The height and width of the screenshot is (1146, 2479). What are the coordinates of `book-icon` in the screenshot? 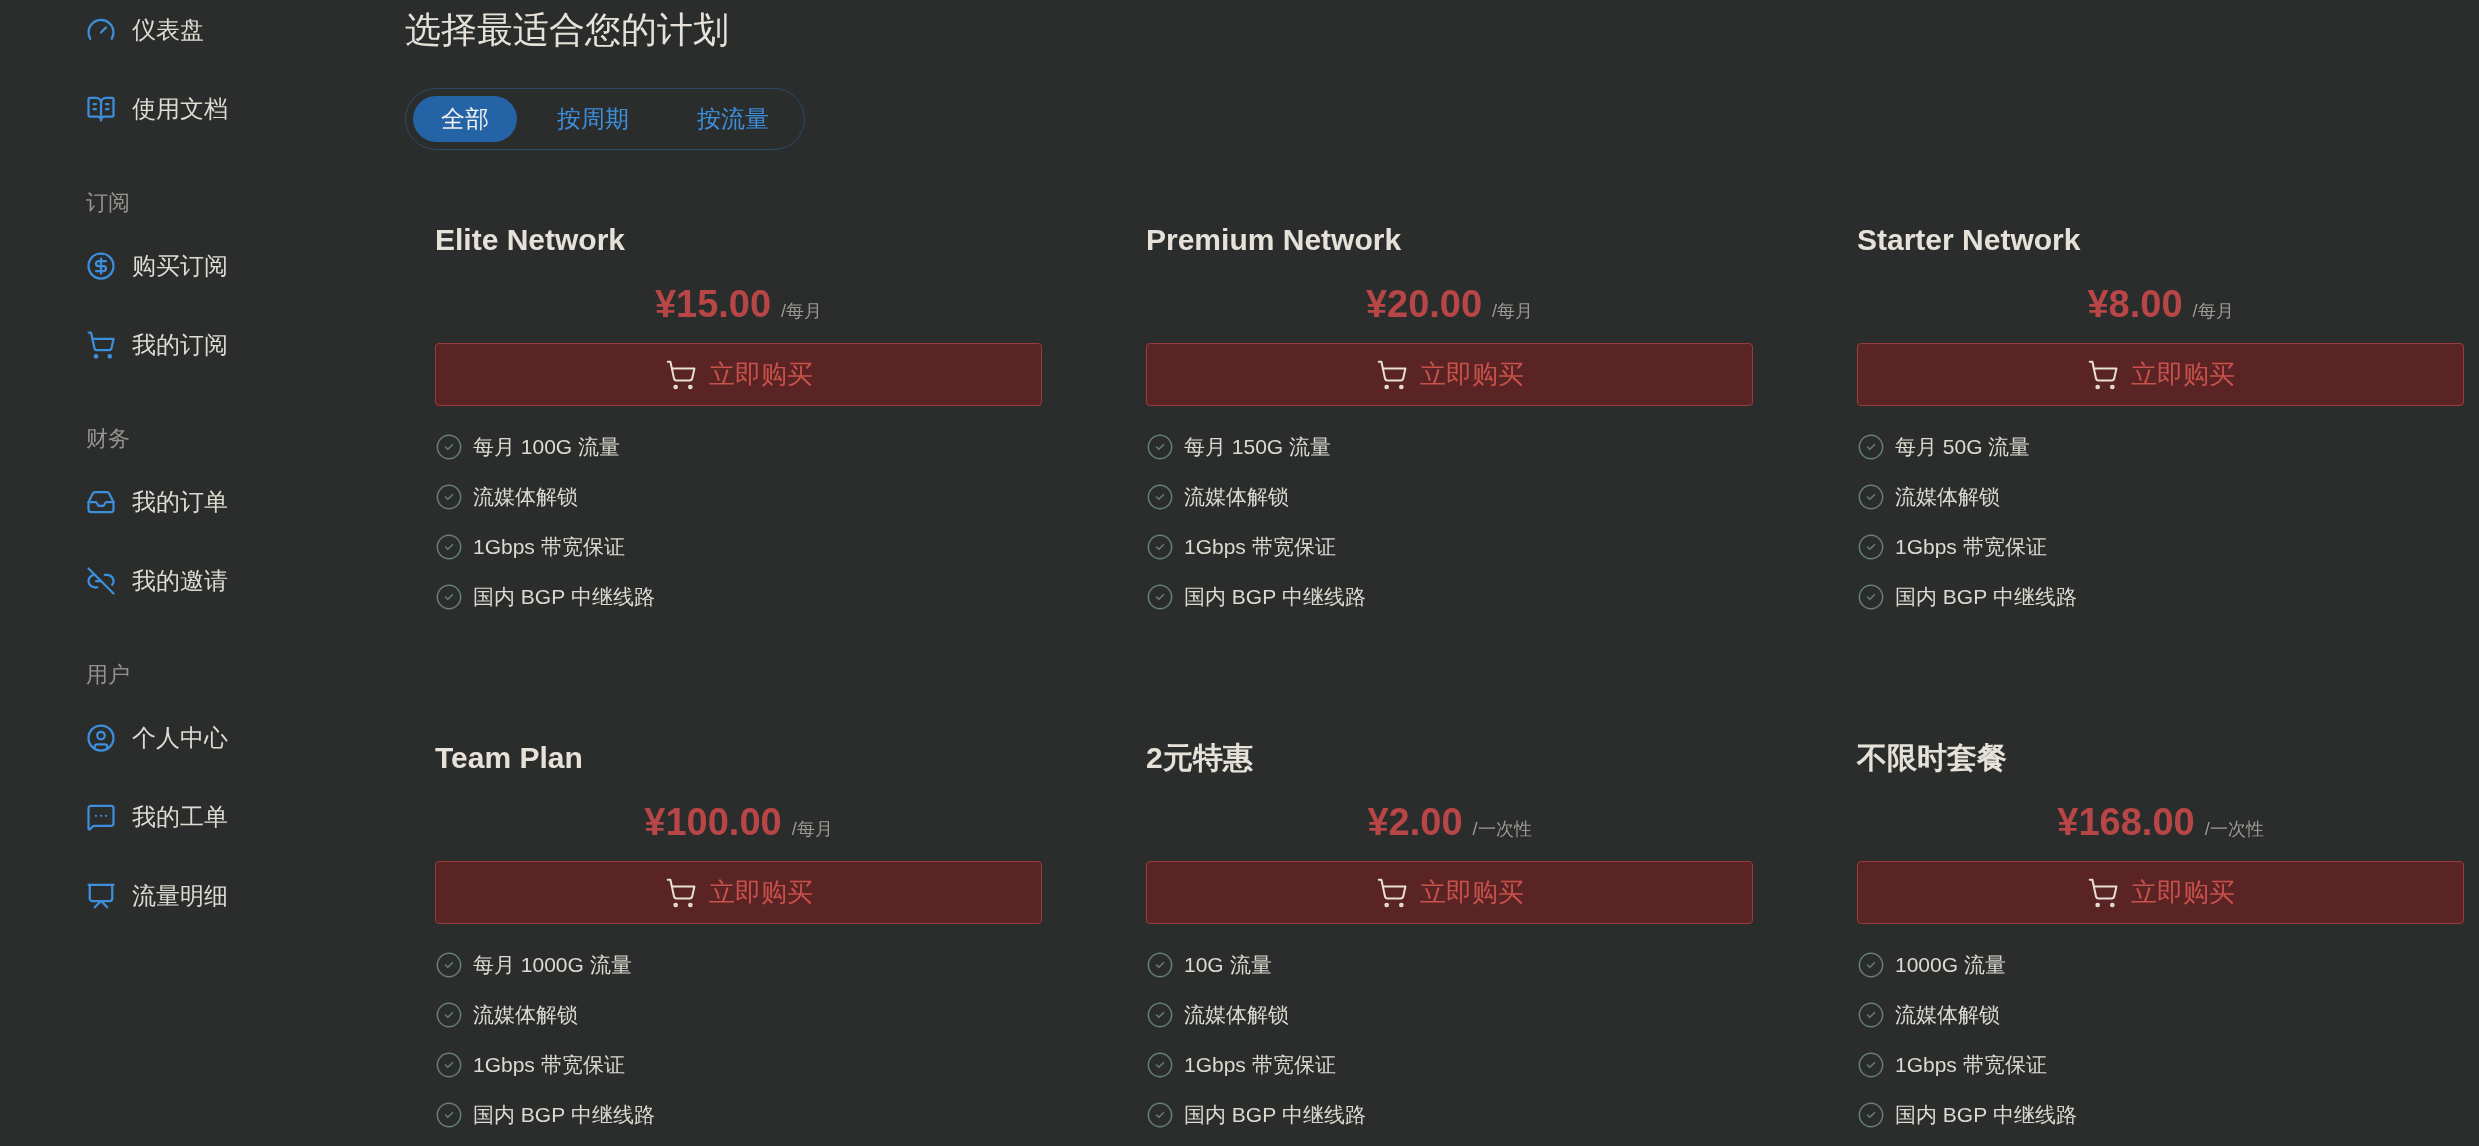 It's located at (101, 109).